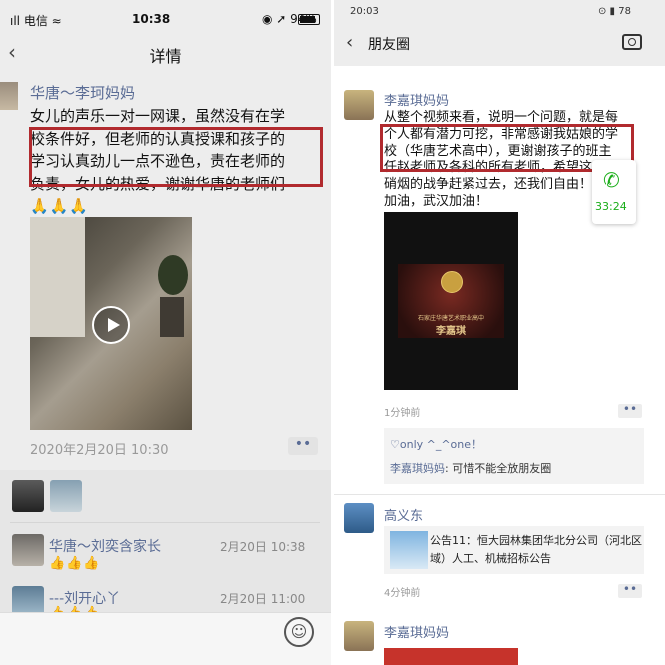  What do you see at coordinates (402, 413) in the screenshot?
I see `post-timestamp: 1分钟前` at bounding box center [402, 413].